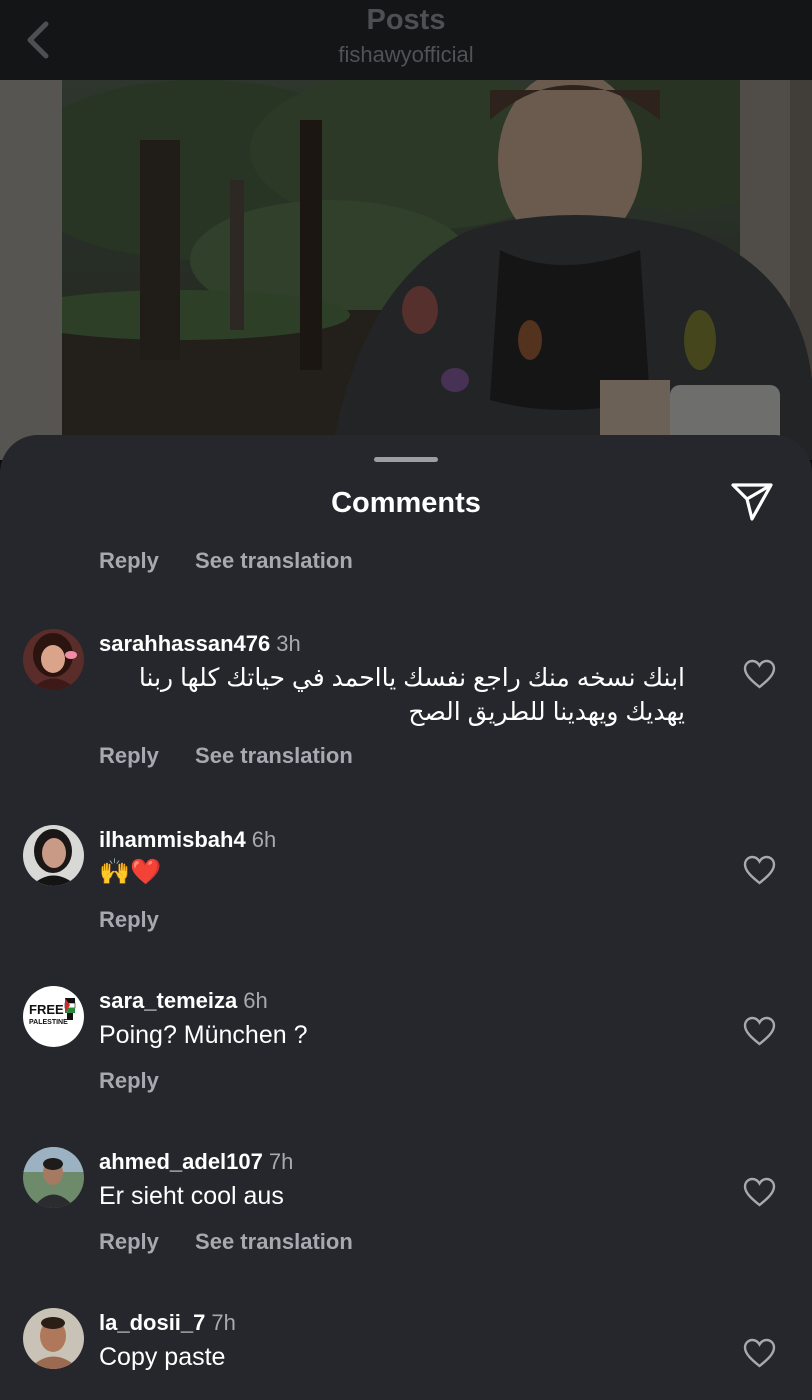  I want to click on page-subtitle-username: fishawyofficial, so click(406, 55).